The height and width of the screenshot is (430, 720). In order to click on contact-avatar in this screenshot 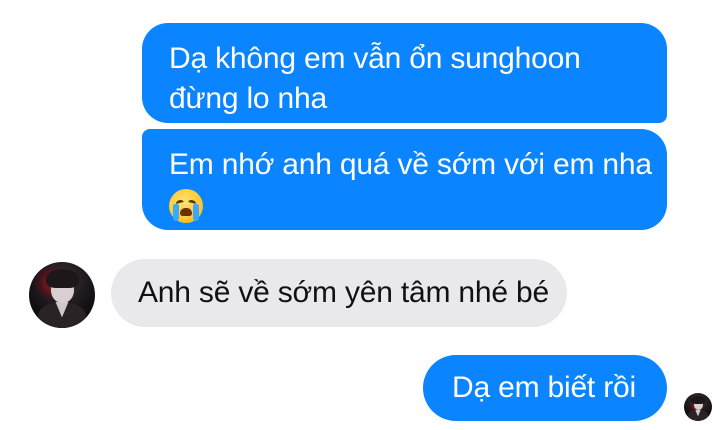, I will do `click(62, 295)`.